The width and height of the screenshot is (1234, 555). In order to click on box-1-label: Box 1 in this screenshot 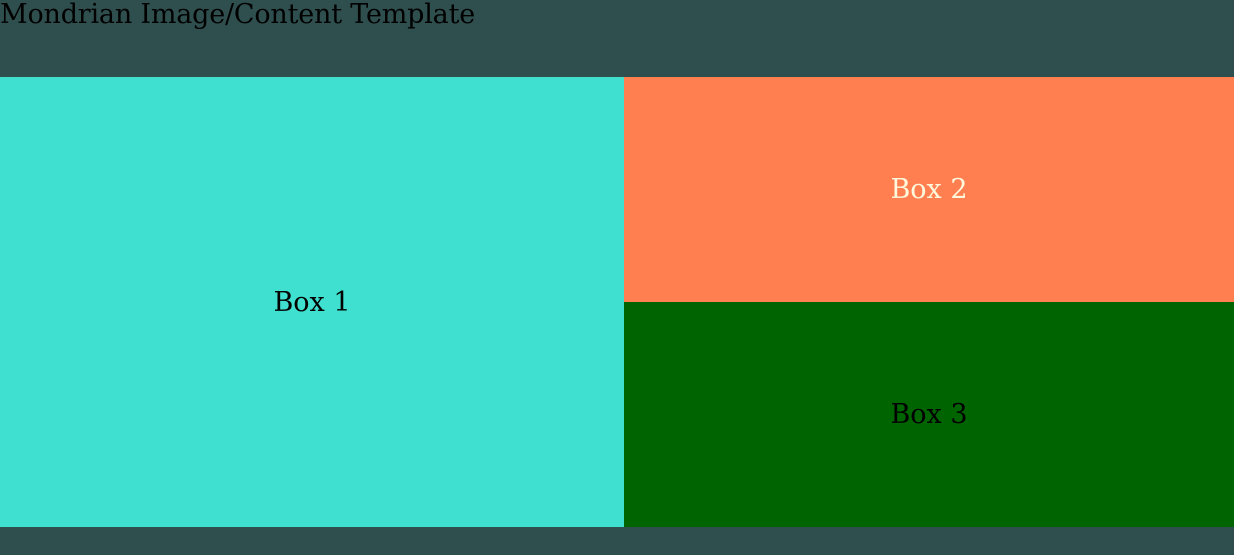, I will do `click(312, 302)`.